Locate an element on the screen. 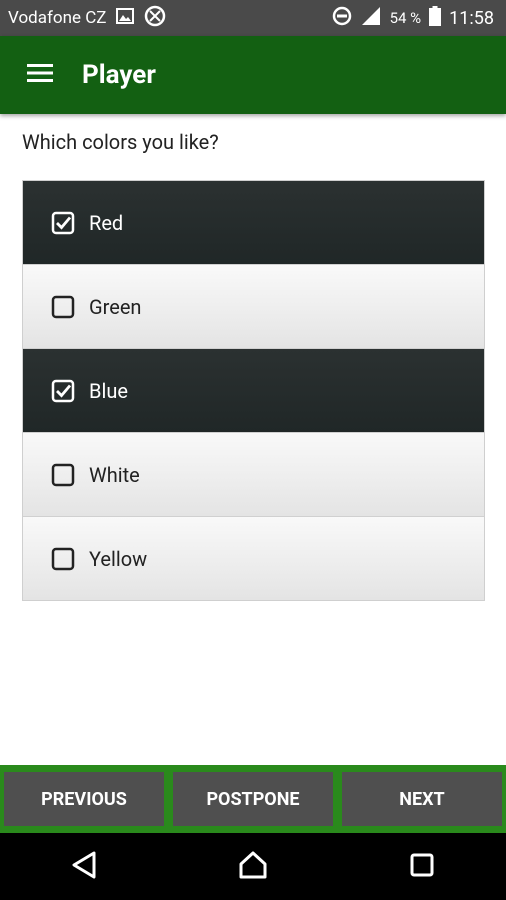  postpone-button: POSTPONE is located at coordinates (253, 799).